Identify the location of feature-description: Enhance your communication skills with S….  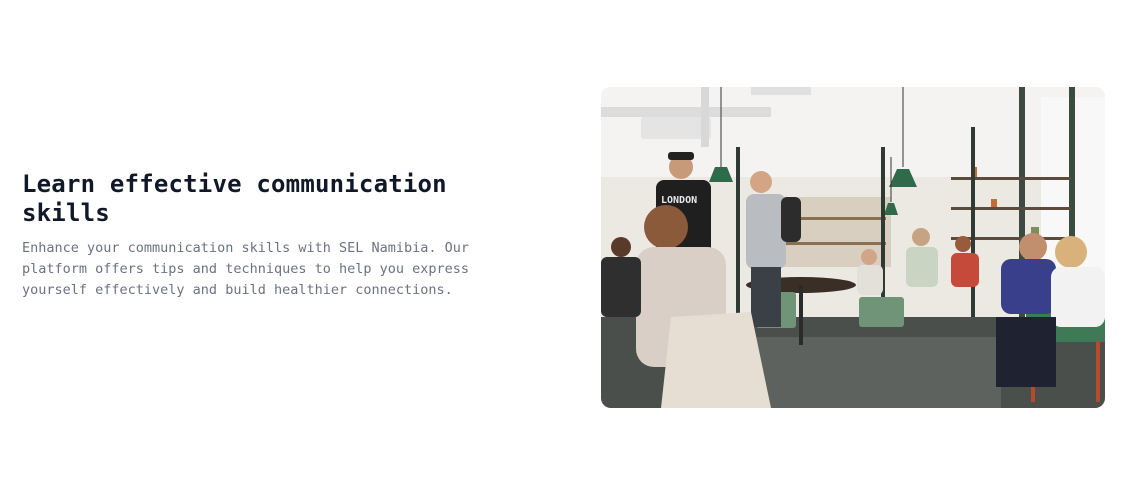
(246, 269).